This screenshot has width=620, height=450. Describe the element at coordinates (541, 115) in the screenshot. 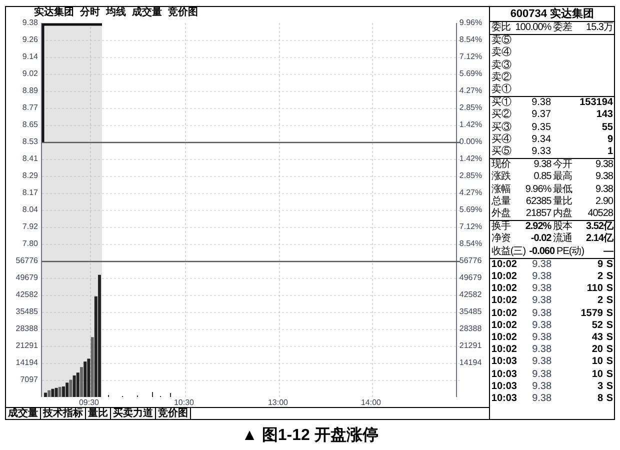

I see `bid-price: 9.37` at that location.